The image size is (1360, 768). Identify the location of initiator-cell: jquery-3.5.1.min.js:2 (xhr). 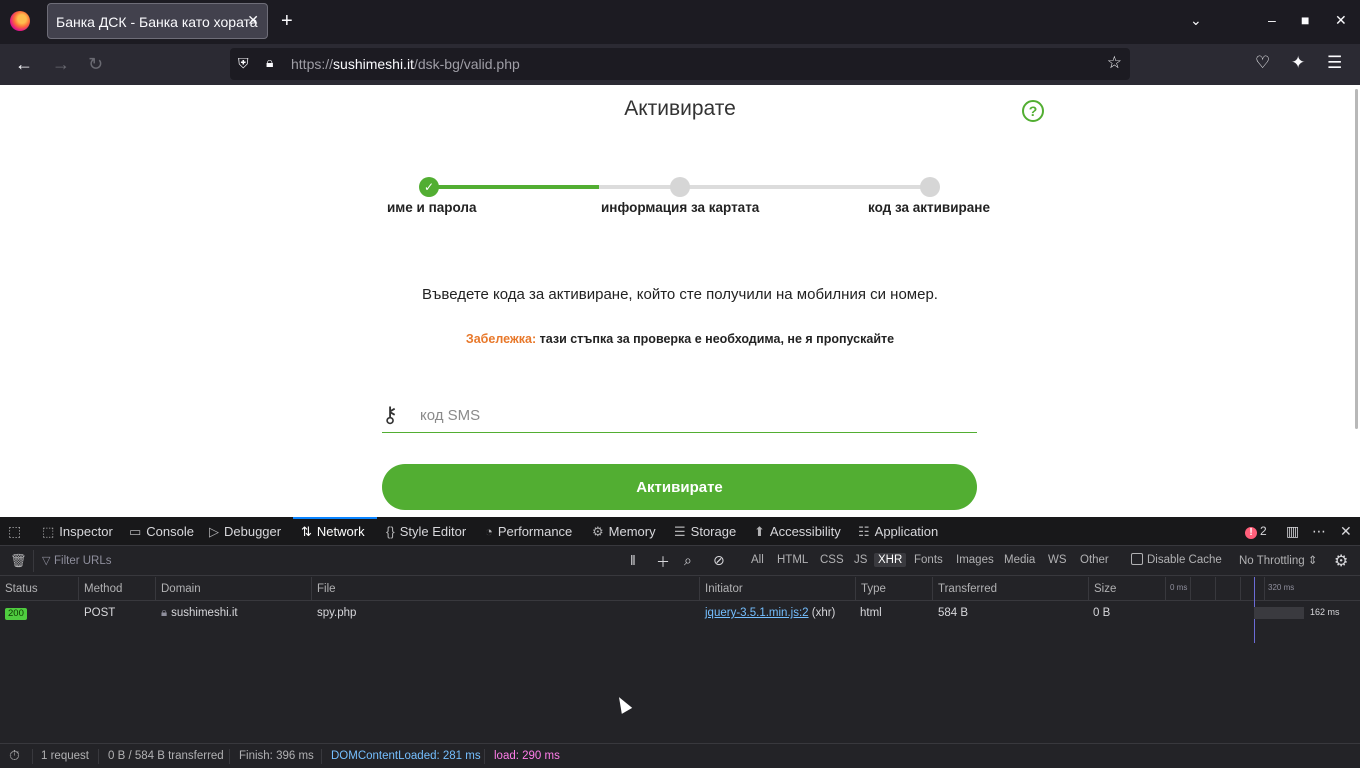
(770, 613).